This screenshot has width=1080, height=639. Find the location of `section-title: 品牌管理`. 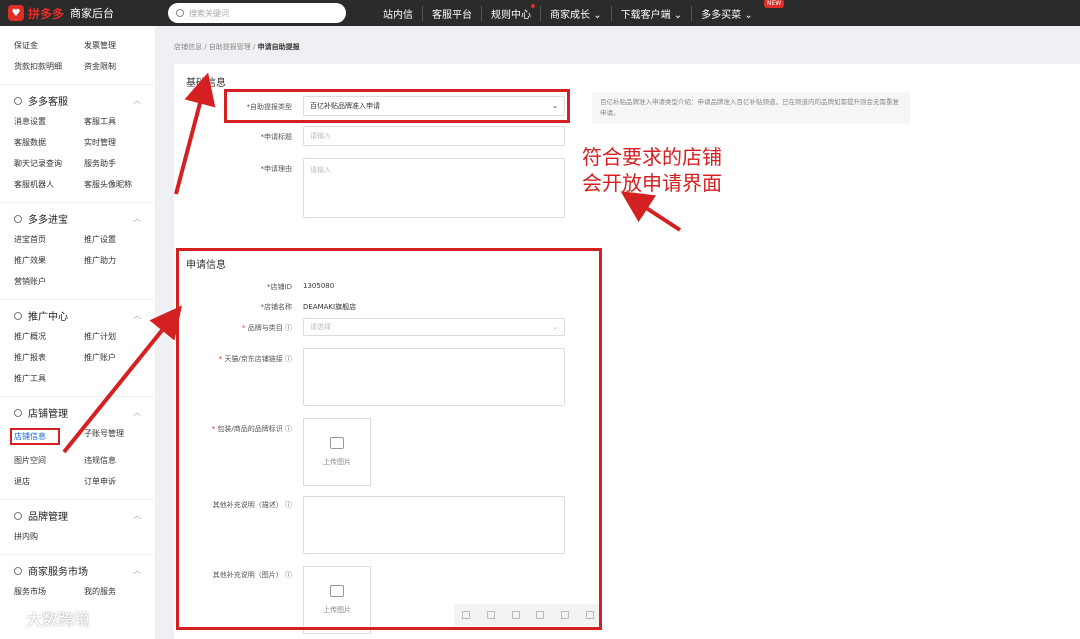

section-title: 品牌管理 is located at coordinates (48, 517).